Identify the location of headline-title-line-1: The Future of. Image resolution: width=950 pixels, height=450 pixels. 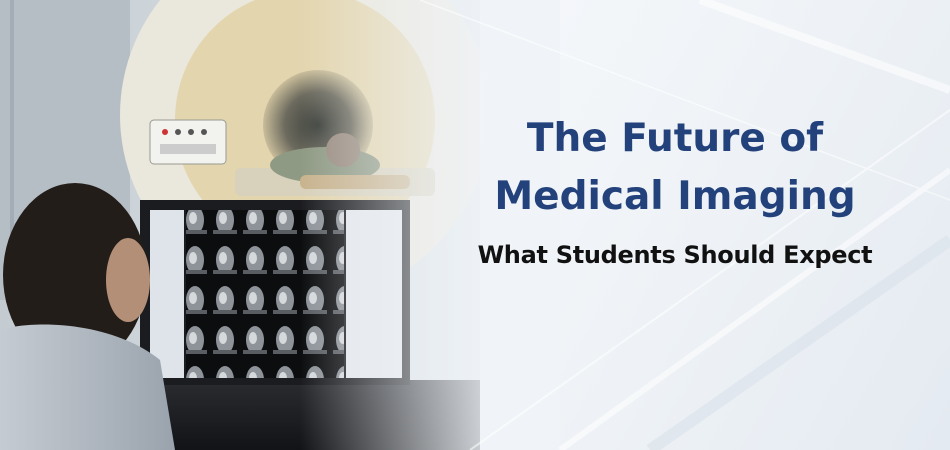
(675, 138).